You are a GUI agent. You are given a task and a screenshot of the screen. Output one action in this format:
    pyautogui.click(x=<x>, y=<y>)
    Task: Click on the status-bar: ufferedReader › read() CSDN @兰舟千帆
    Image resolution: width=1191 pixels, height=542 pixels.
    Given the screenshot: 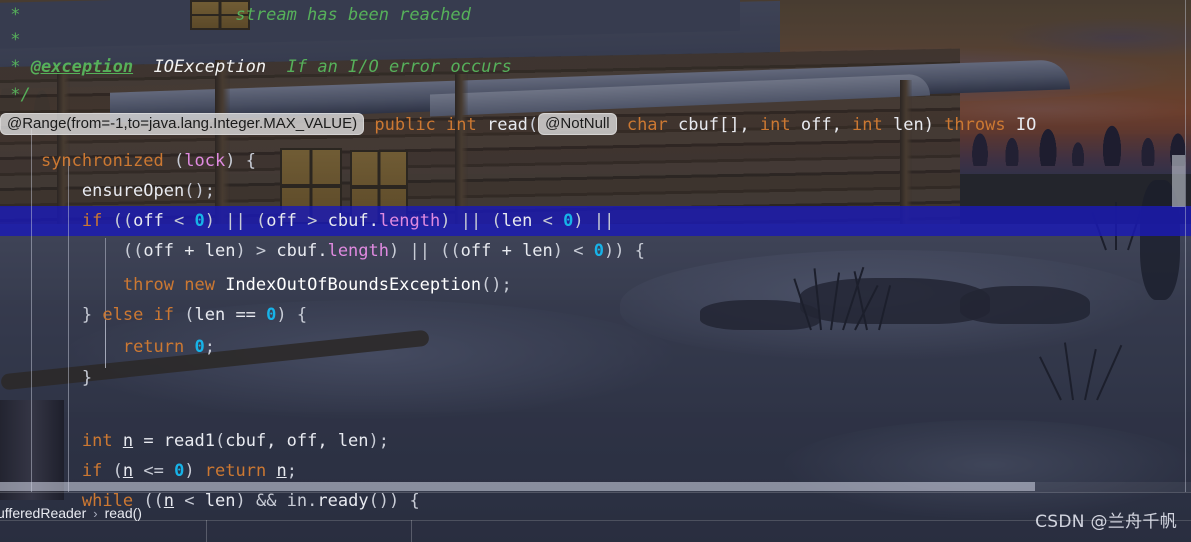 What is the action you would take?
    pyautogui.click(x=595, y=517)
    